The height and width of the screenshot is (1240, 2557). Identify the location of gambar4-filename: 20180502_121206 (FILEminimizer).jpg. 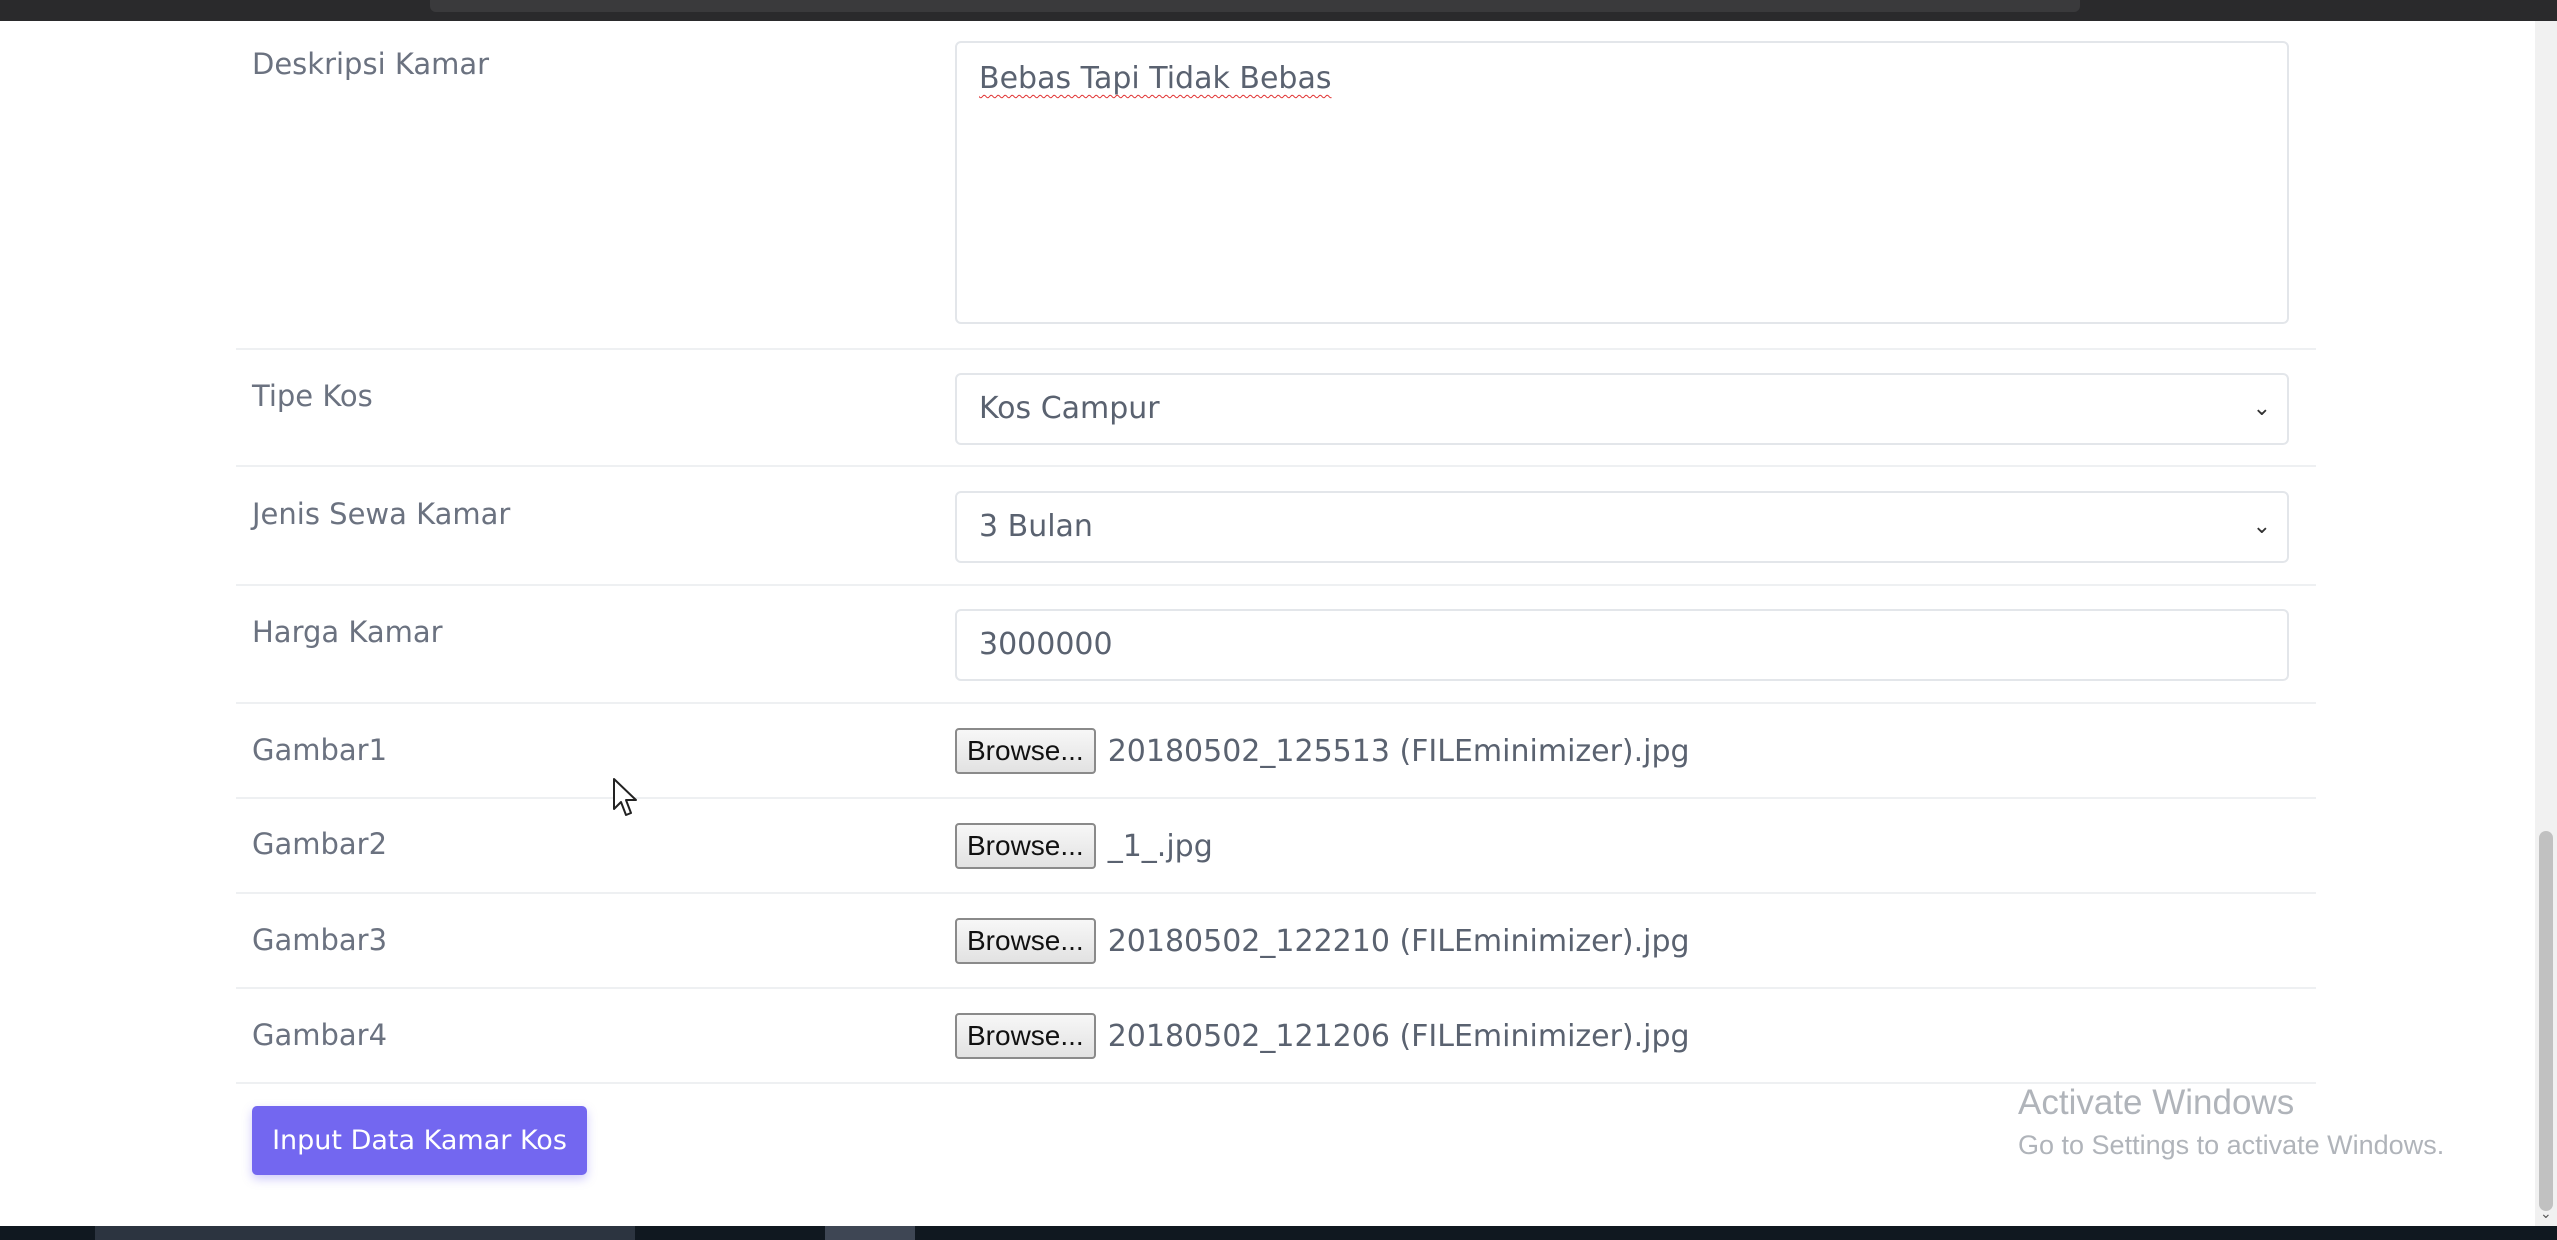
(1398, 1036).